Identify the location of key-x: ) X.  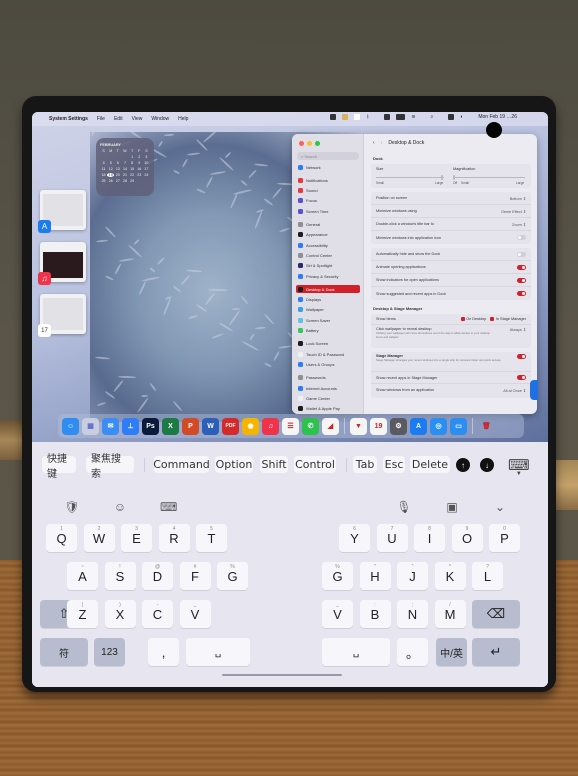
(120, 614).